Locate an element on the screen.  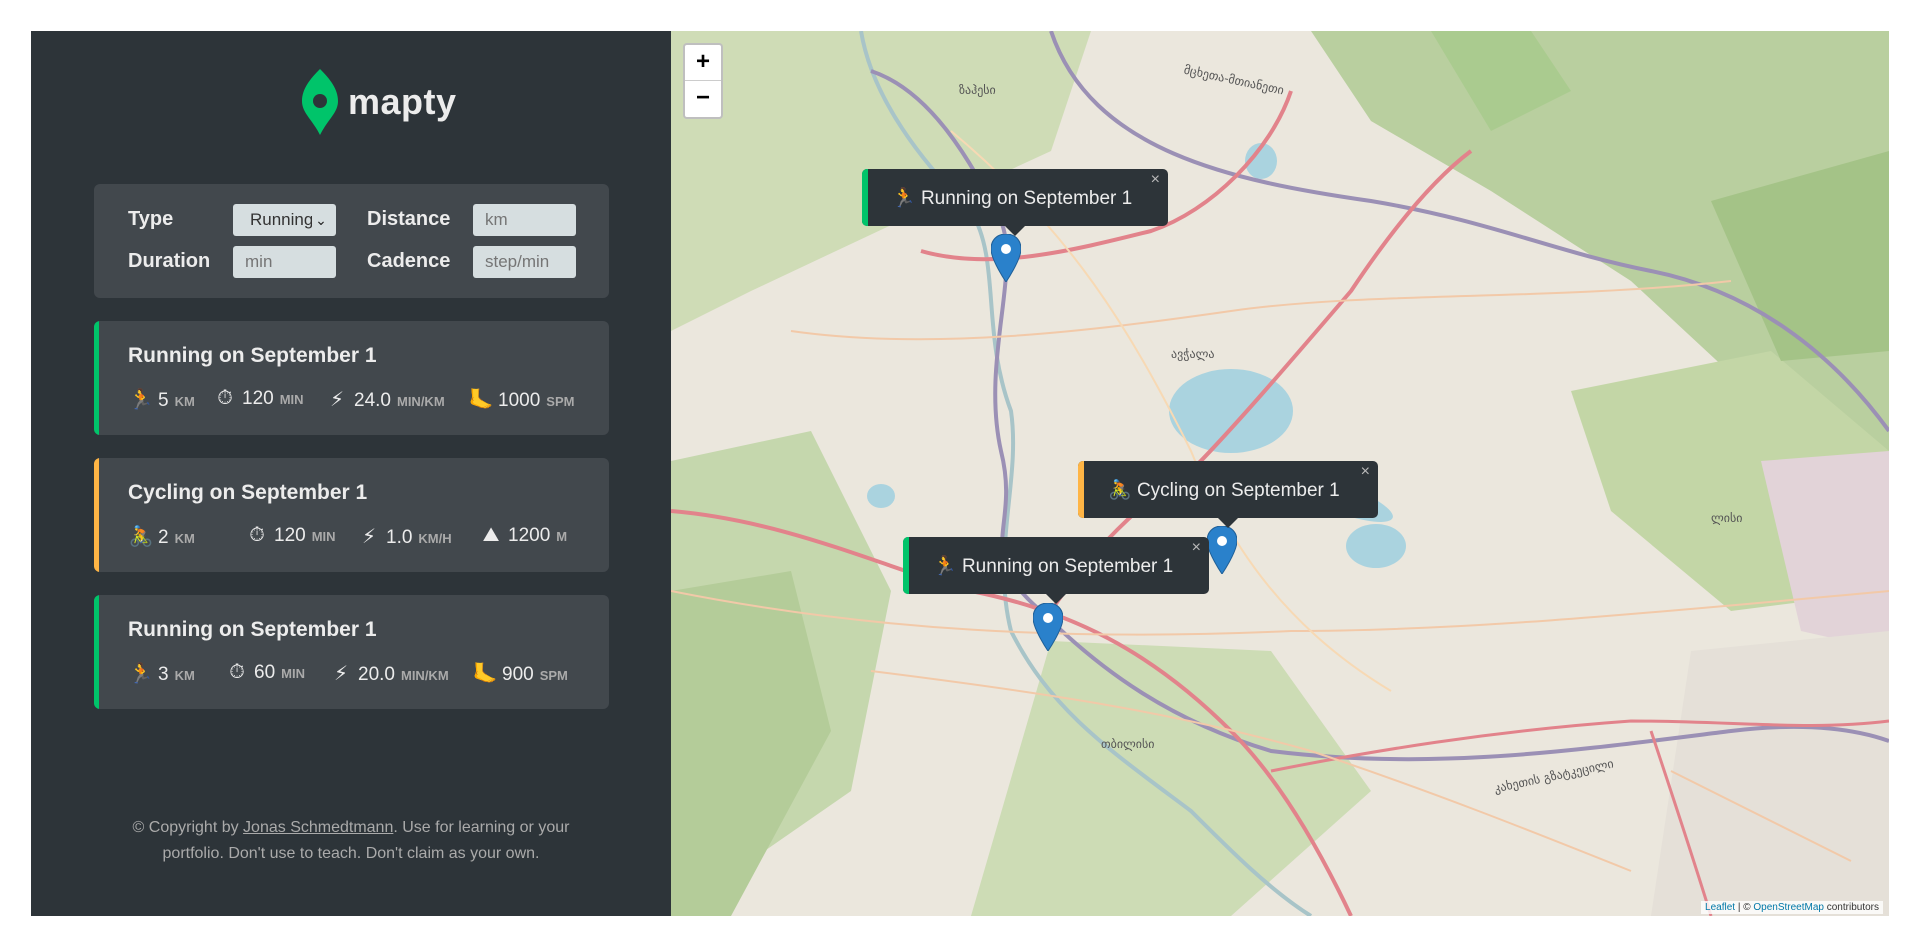
detail-value: 1.0 is located at coordinates (399, 537).